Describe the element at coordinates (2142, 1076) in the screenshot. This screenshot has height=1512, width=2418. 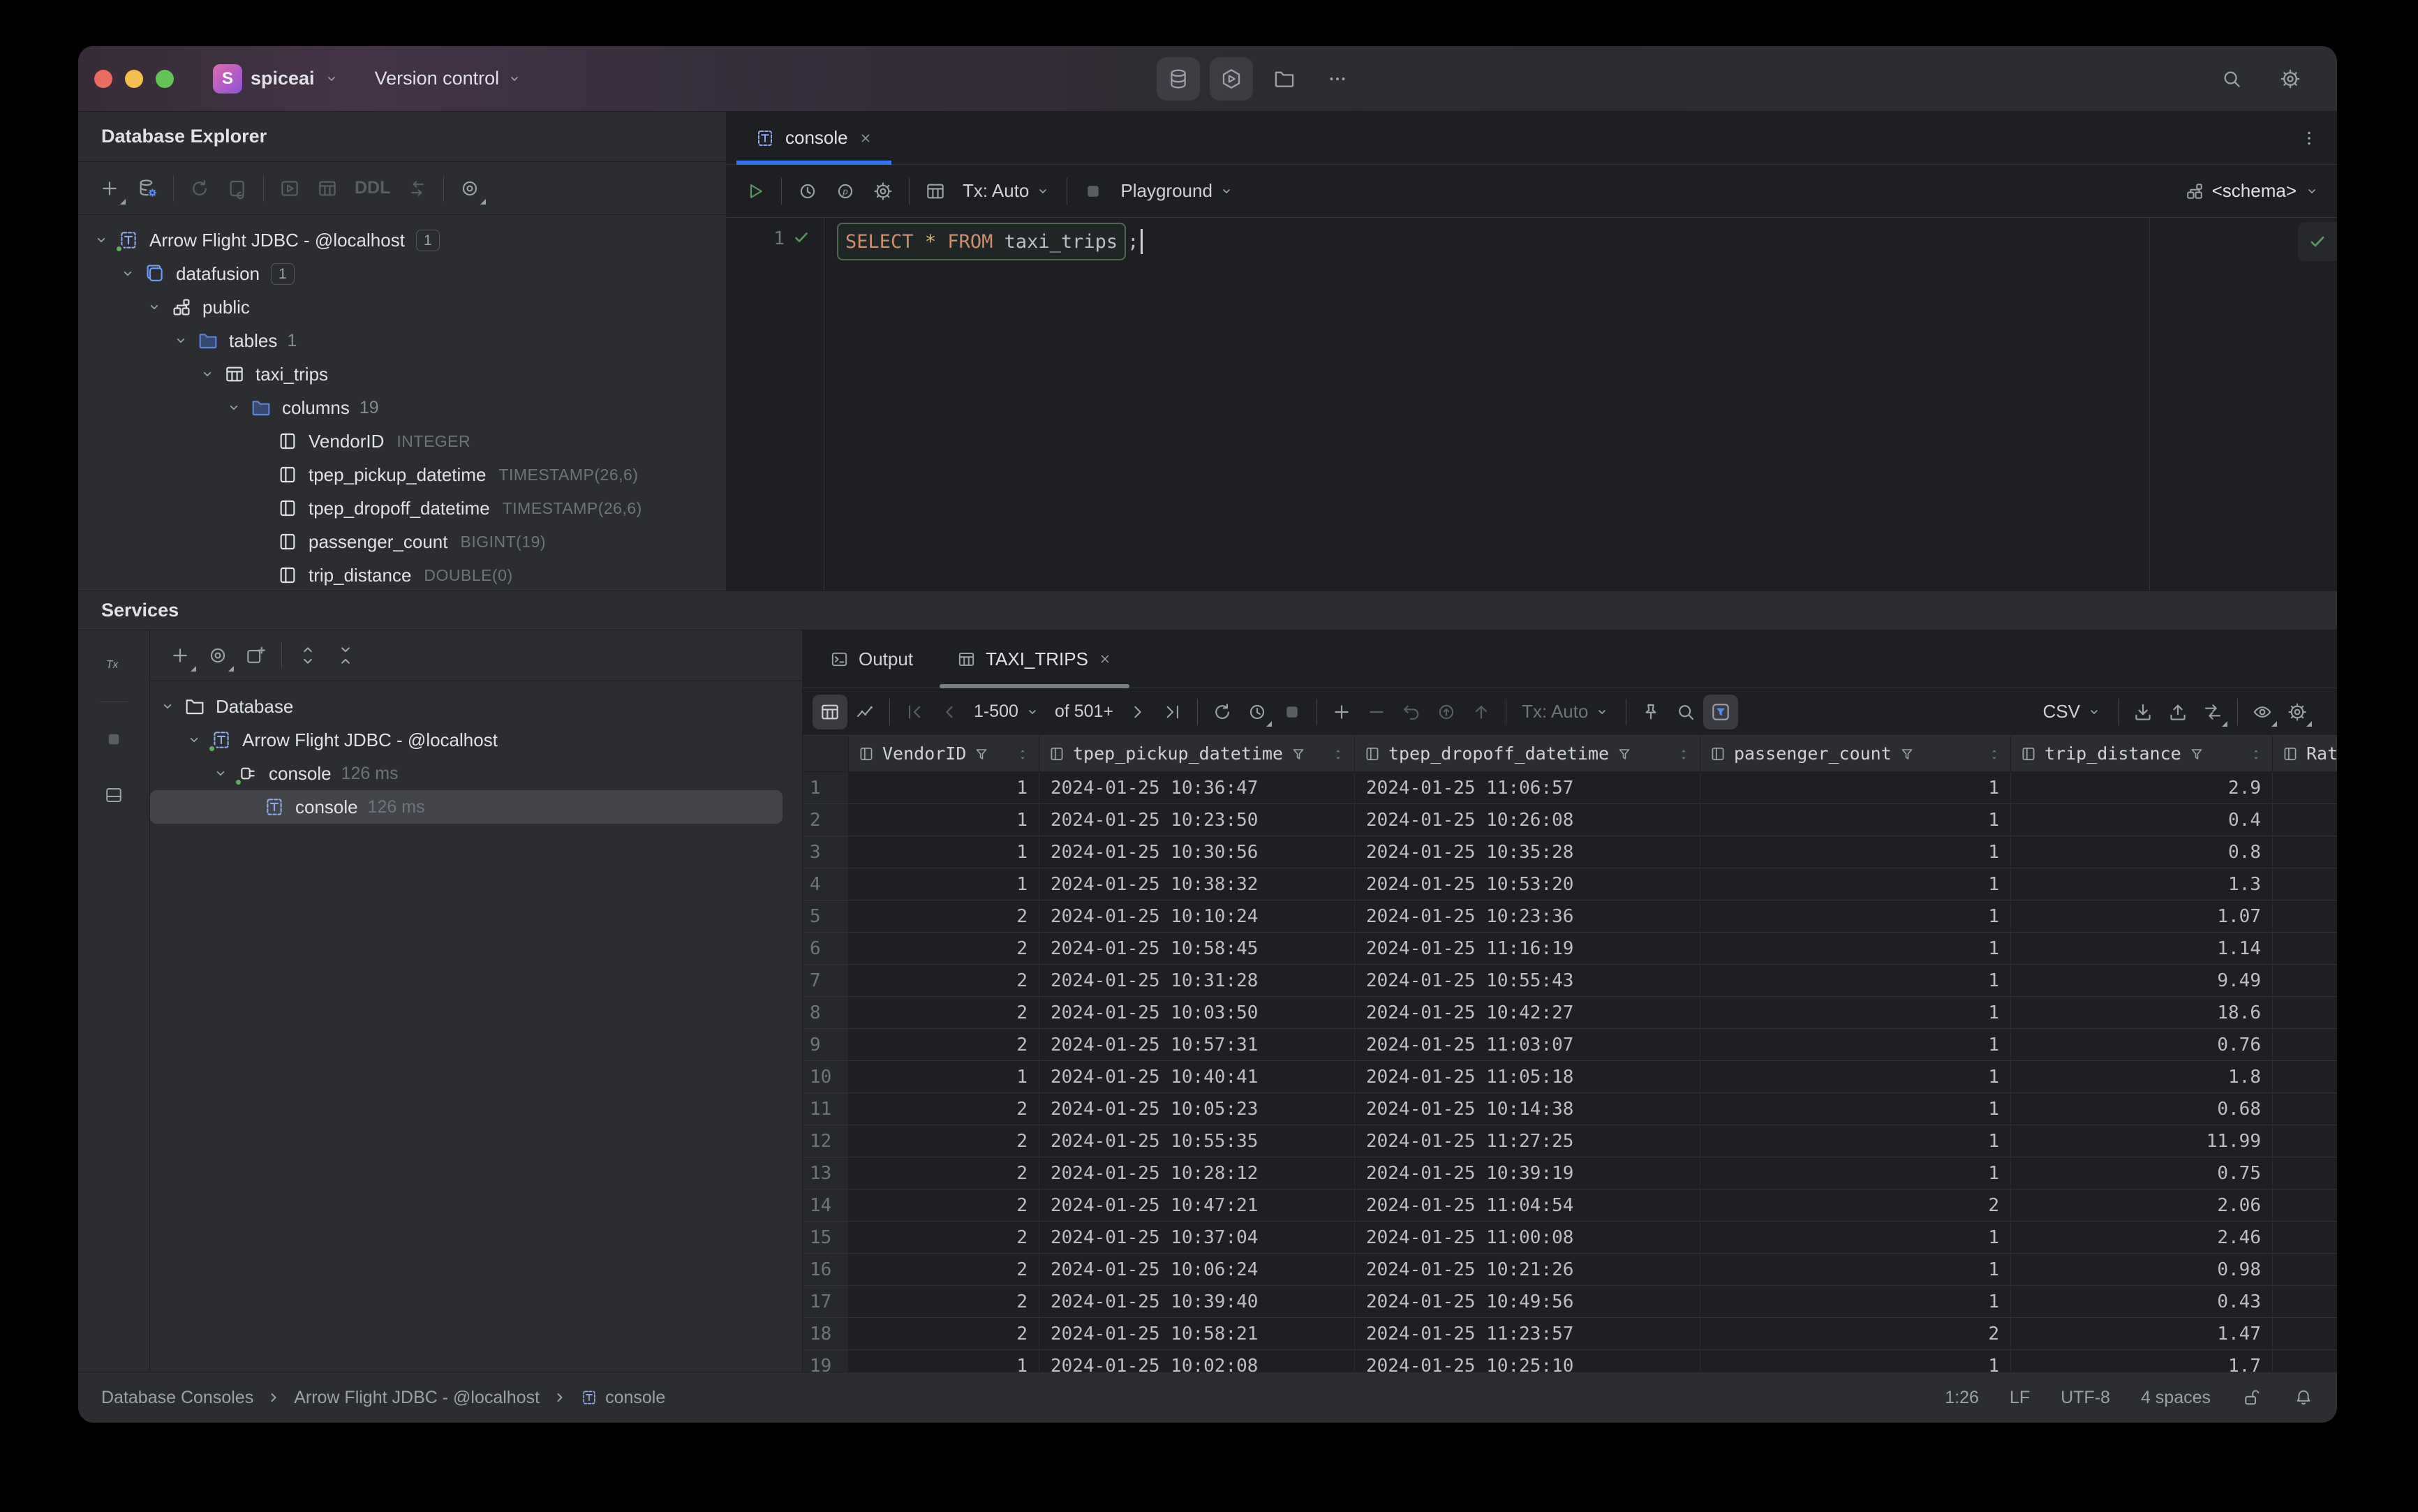
I see `cell: 1.8` at that location.